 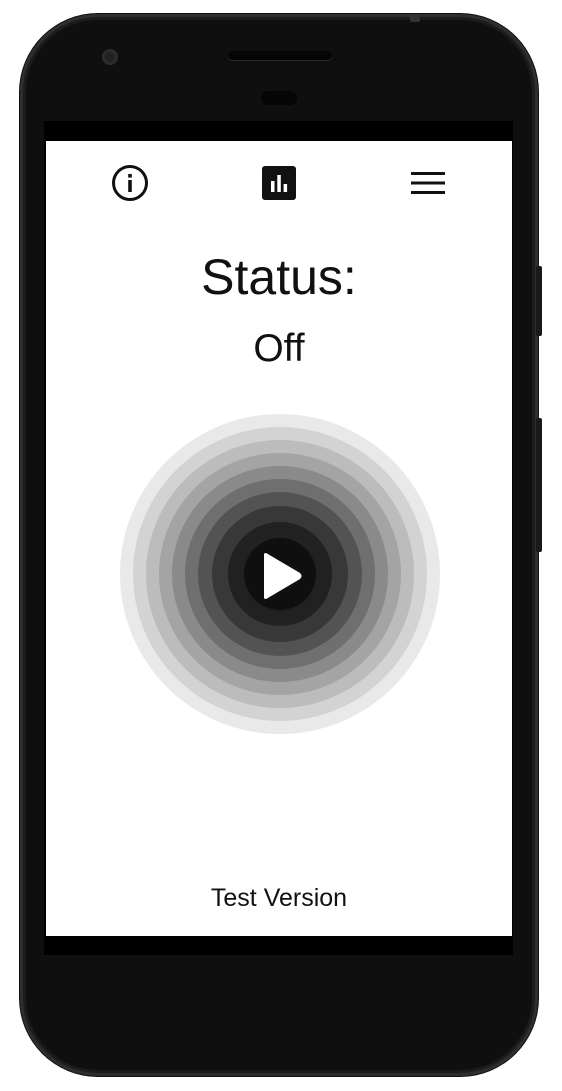 What do you see at coordinates (539, 301) in the screenshot?
I see `power-button` at bounding box center [539, 301].